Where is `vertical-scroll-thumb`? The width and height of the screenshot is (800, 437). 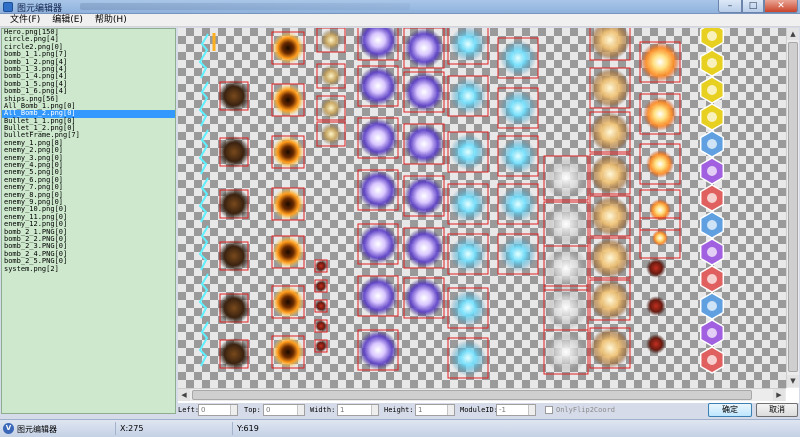 vertical-scroll-thumb is located at coordinates (793, 207).